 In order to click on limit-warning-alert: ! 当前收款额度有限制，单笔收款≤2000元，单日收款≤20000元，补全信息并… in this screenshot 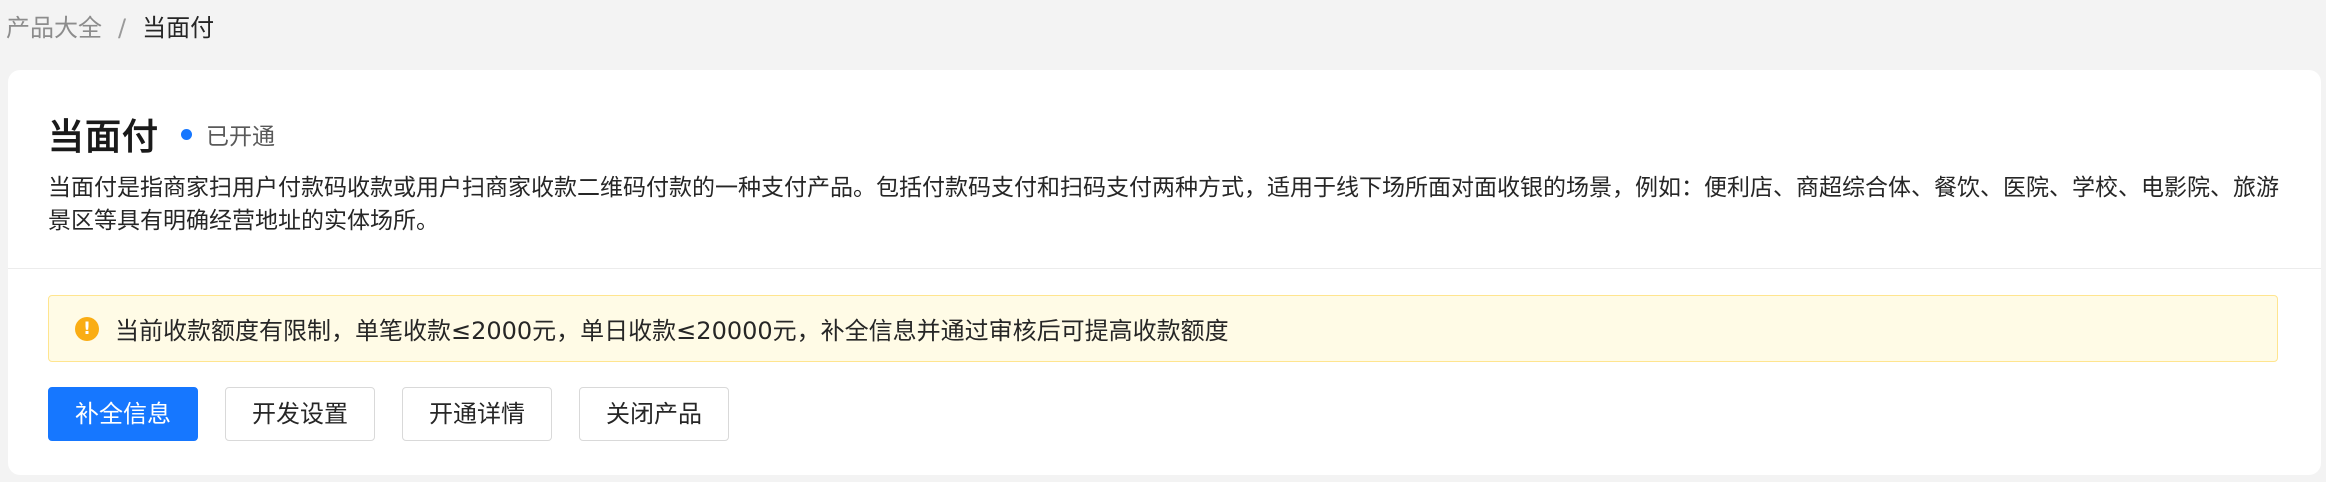, I will do `click(1163, 328)`.